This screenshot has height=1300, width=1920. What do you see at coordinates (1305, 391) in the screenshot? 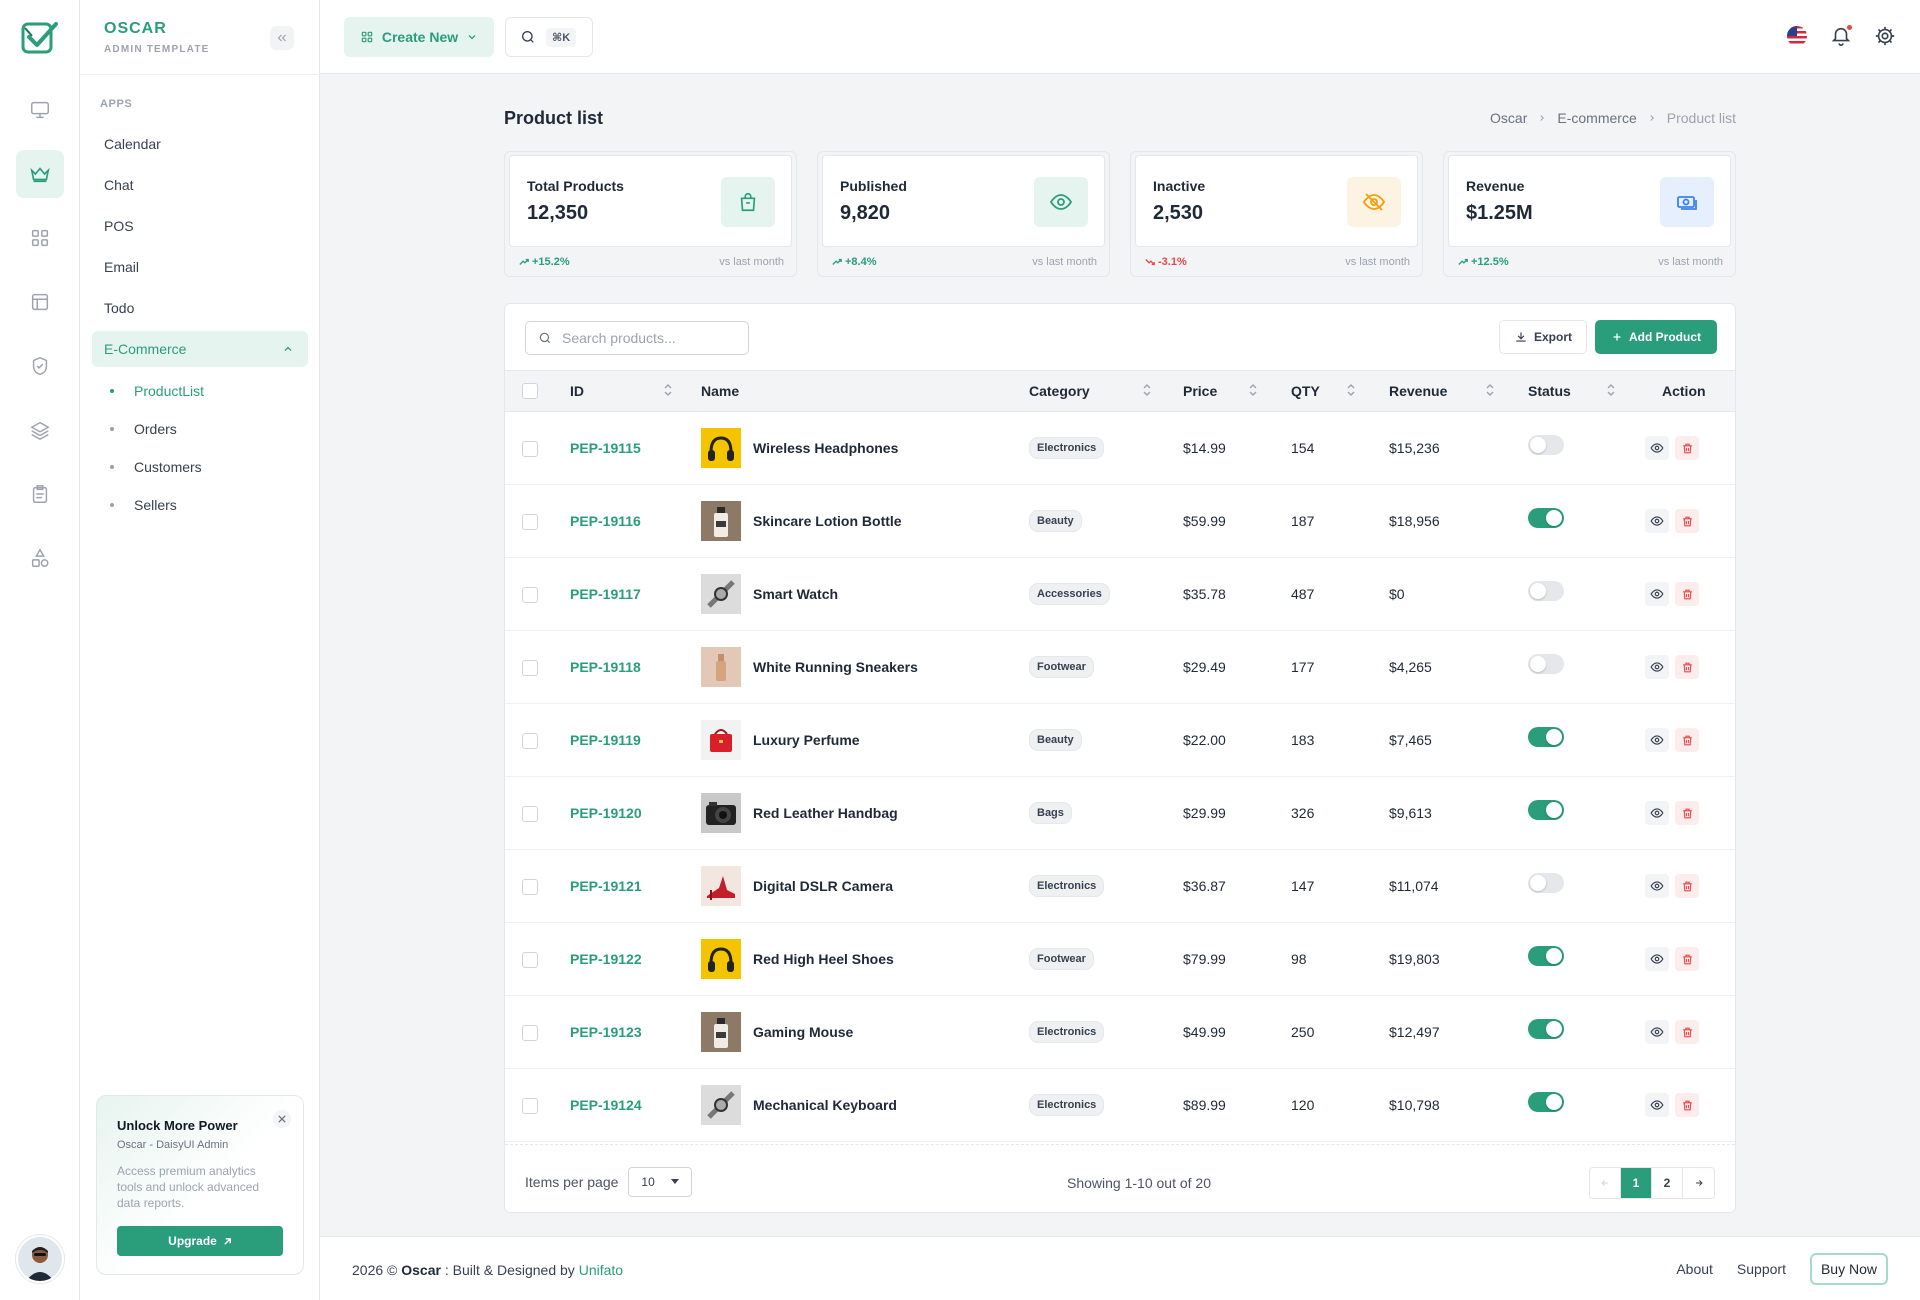
I see `column-header-qty: QTY` at bounding box center [1305, 391].